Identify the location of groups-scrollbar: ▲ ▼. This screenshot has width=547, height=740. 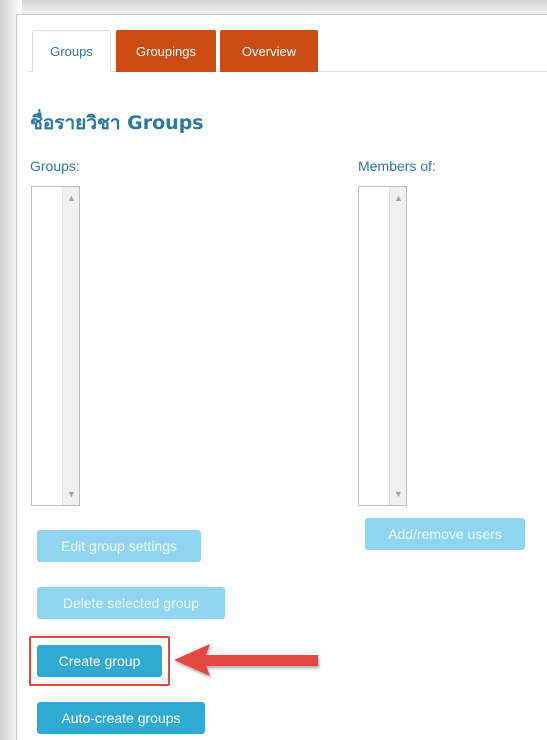
(70, 346).